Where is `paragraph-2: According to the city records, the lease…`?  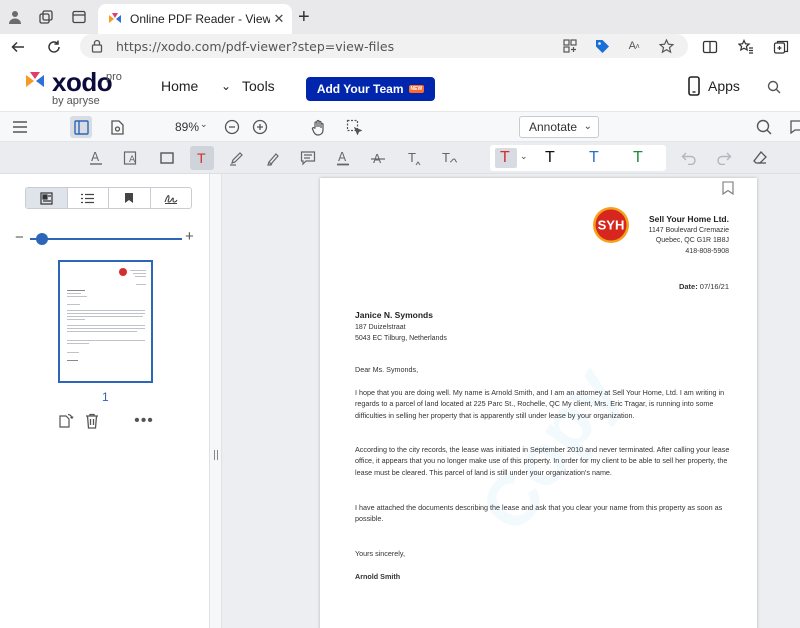 paragraph-2: According to the city records, the lease… is located at coordinates (542, 461).